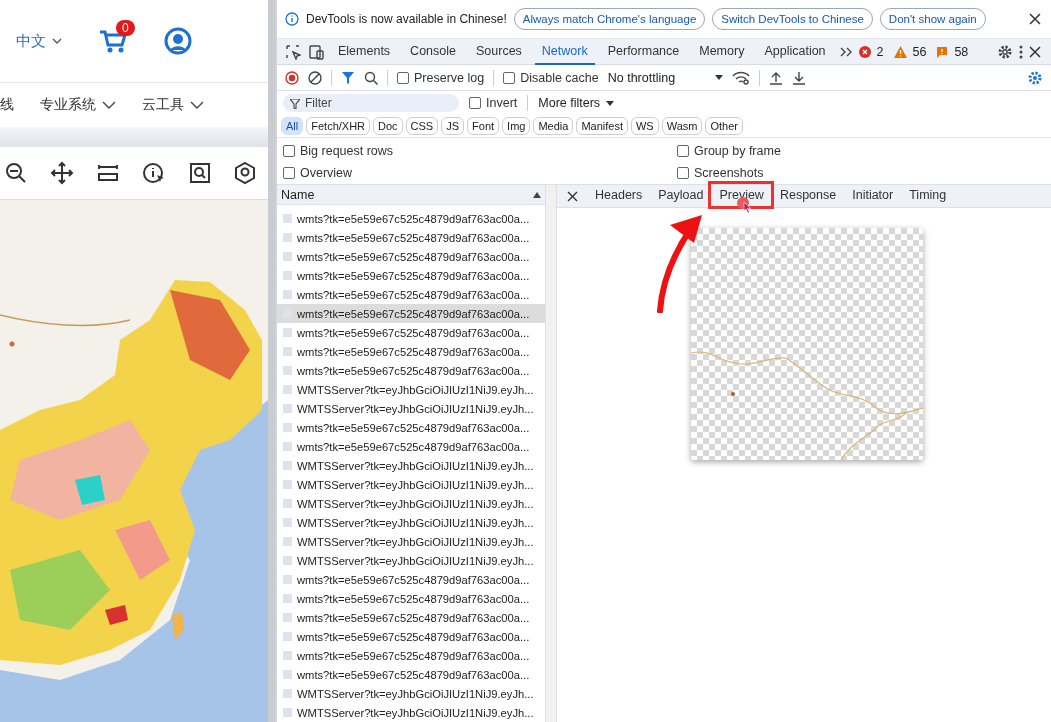  What do you see at coordinates (293, 51) in the screenshot?
I see `inspect-element-icon` at bounding box center [293, 51].